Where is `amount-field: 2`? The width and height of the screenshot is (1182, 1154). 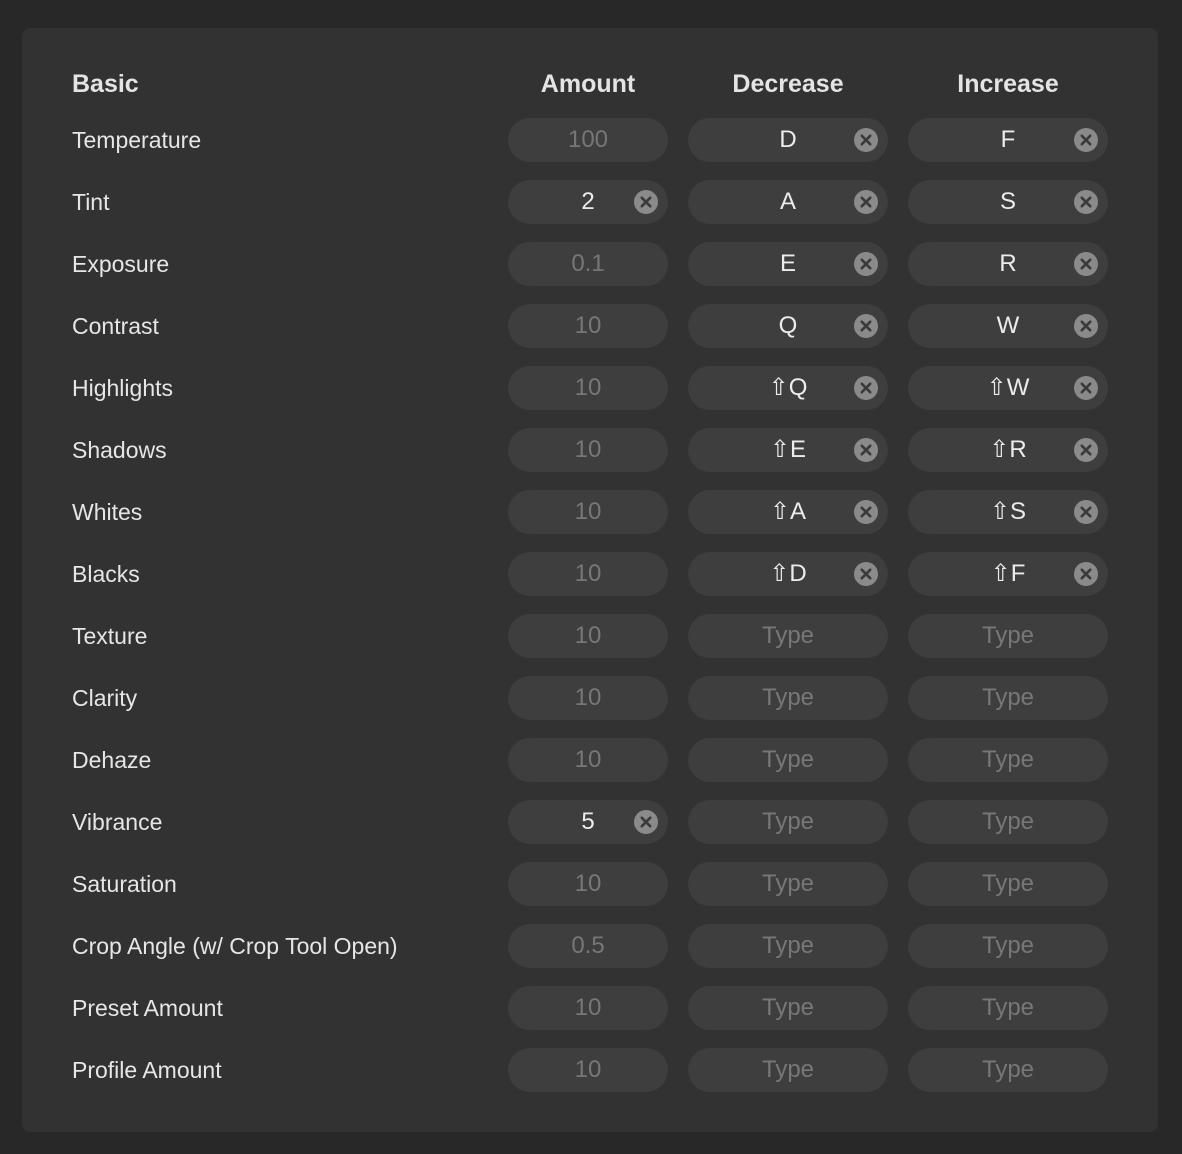 amount-field: 2 is located at coordinates (588, 202).